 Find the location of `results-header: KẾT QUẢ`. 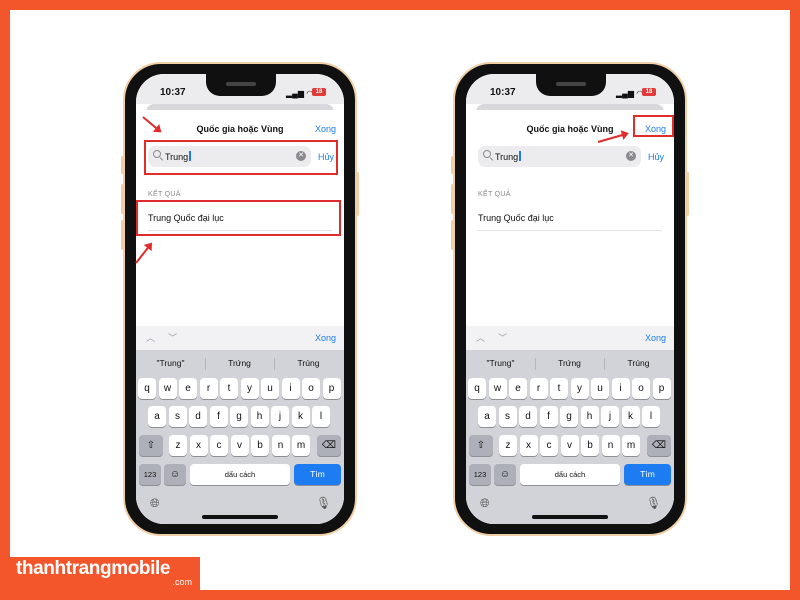

results-header: KẾT QUẢ is located at coordinates (164, 194).